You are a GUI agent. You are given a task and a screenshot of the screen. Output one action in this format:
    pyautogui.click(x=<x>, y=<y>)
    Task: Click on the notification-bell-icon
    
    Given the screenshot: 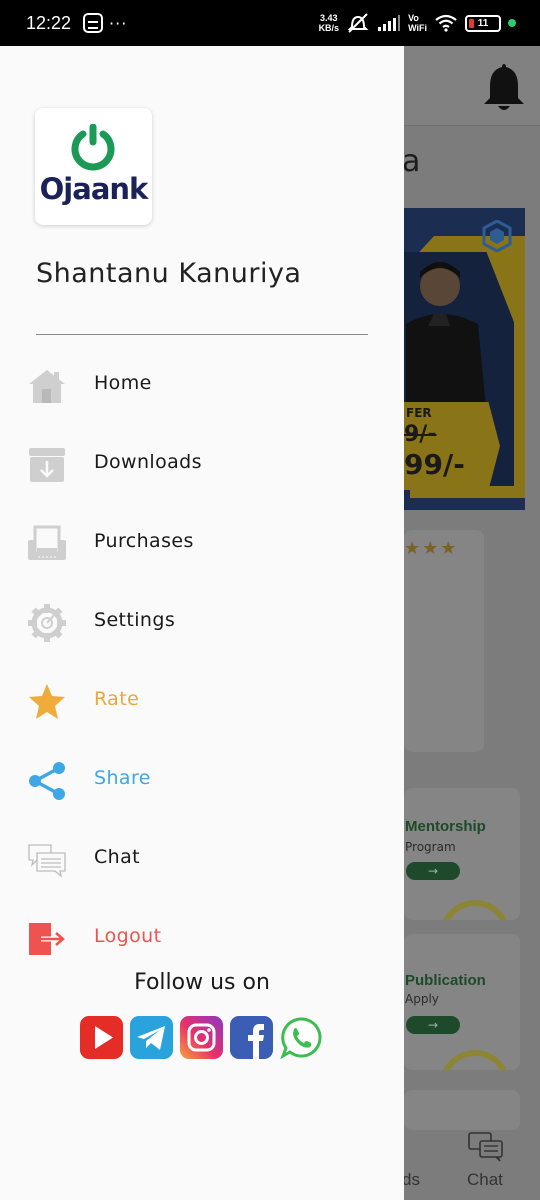 What is the action you would take?
    pyautogui.click(x=504, y=87)
    